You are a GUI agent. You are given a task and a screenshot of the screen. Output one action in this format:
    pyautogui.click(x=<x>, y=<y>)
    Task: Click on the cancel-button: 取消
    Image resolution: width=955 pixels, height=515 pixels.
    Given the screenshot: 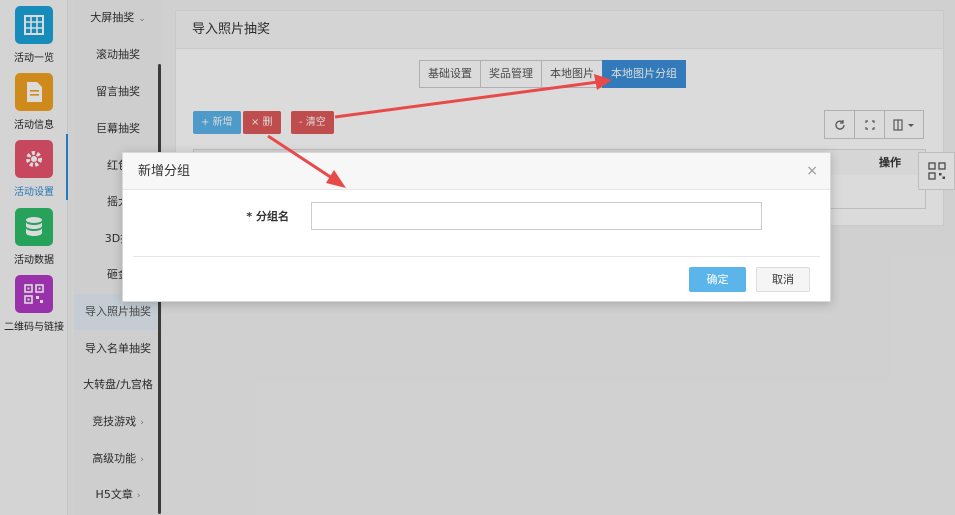 What is the action you would take?
    pyautogui.click(x=783, y=279)
    